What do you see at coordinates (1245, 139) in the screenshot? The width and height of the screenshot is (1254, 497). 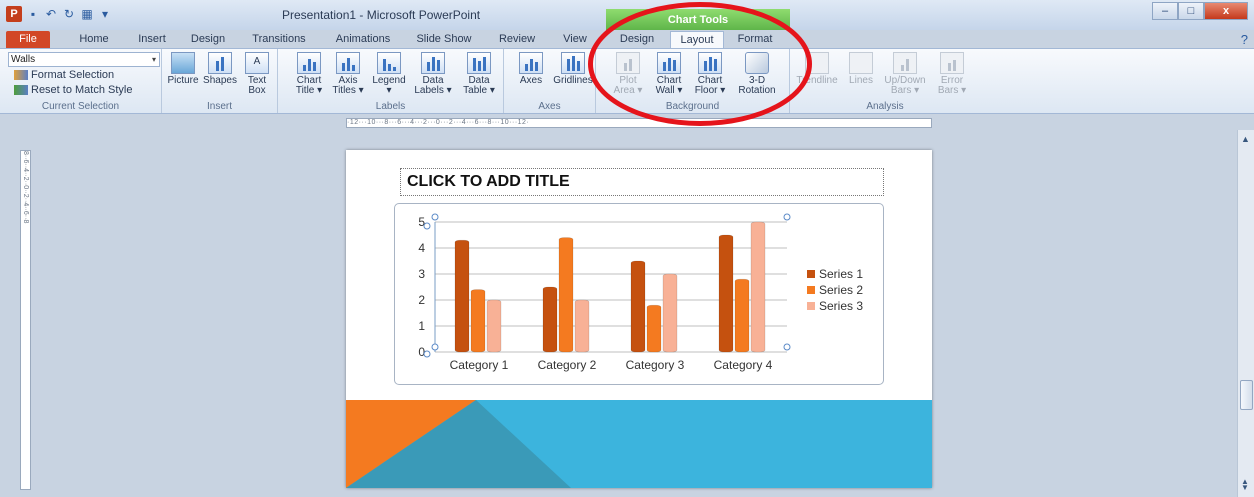 I see `scroll-up-icon: ▲` at bounding box center [1245, 139].